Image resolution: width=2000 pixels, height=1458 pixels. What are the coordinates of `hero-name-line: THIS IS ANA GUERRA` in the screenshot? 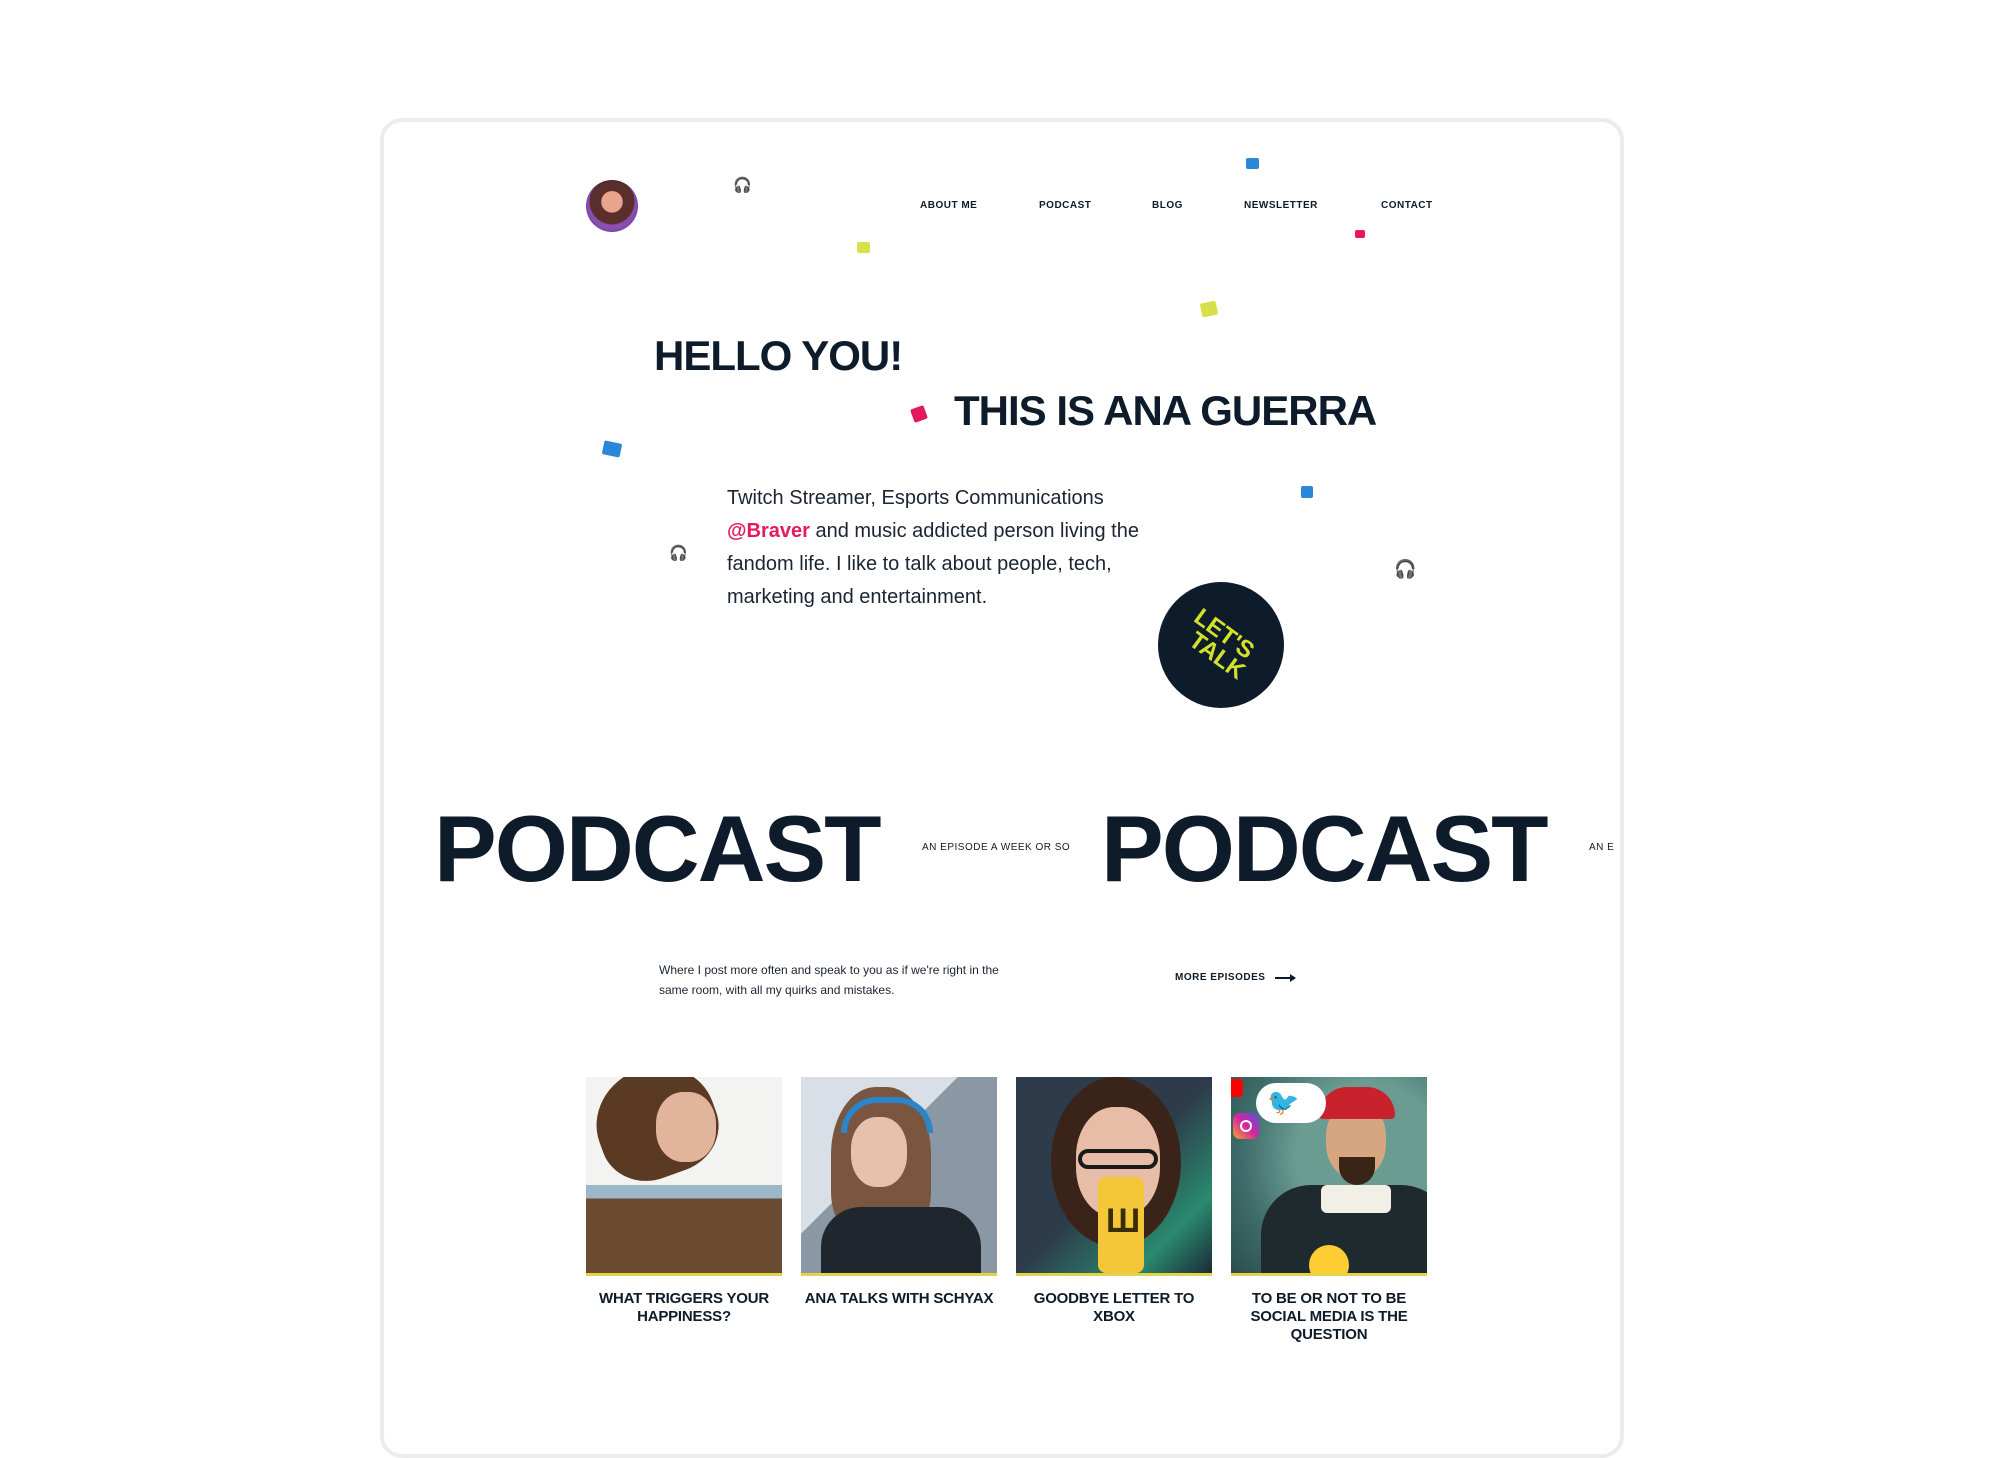 It's located at (1165, 410).